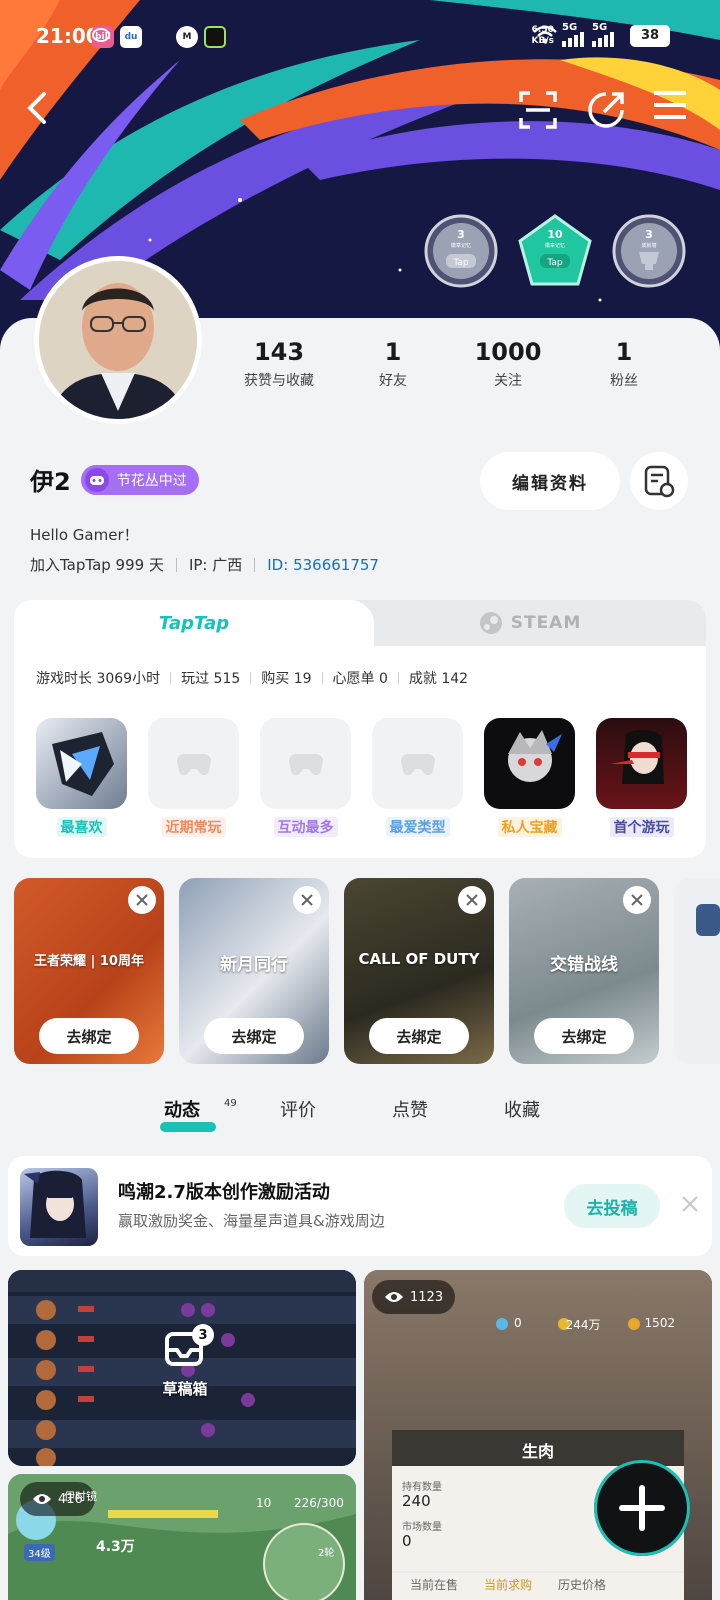 This screenshot has width=720, height=1600. I want to click on promo-title: 鸣潮2.7版本创作激励活动, so click(224, 1192).